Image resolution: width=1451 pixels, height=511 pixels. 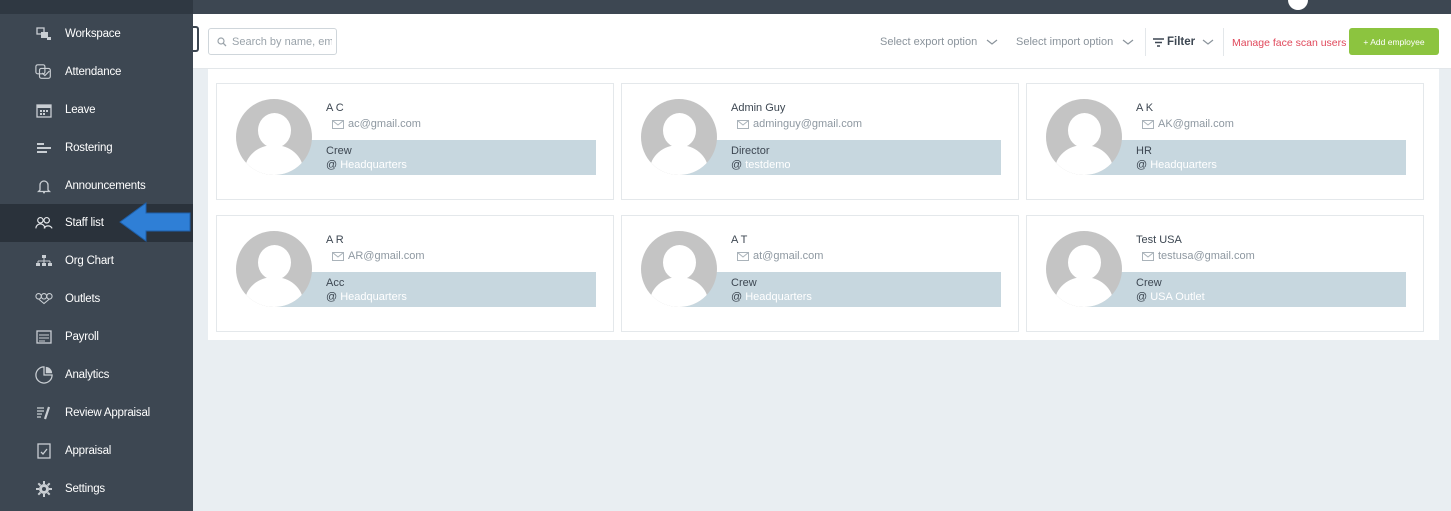 What do you see at coordinates (1144, 151) in the screenshot?
I see `employee-role: HR` at bounding box center [1144, 151].